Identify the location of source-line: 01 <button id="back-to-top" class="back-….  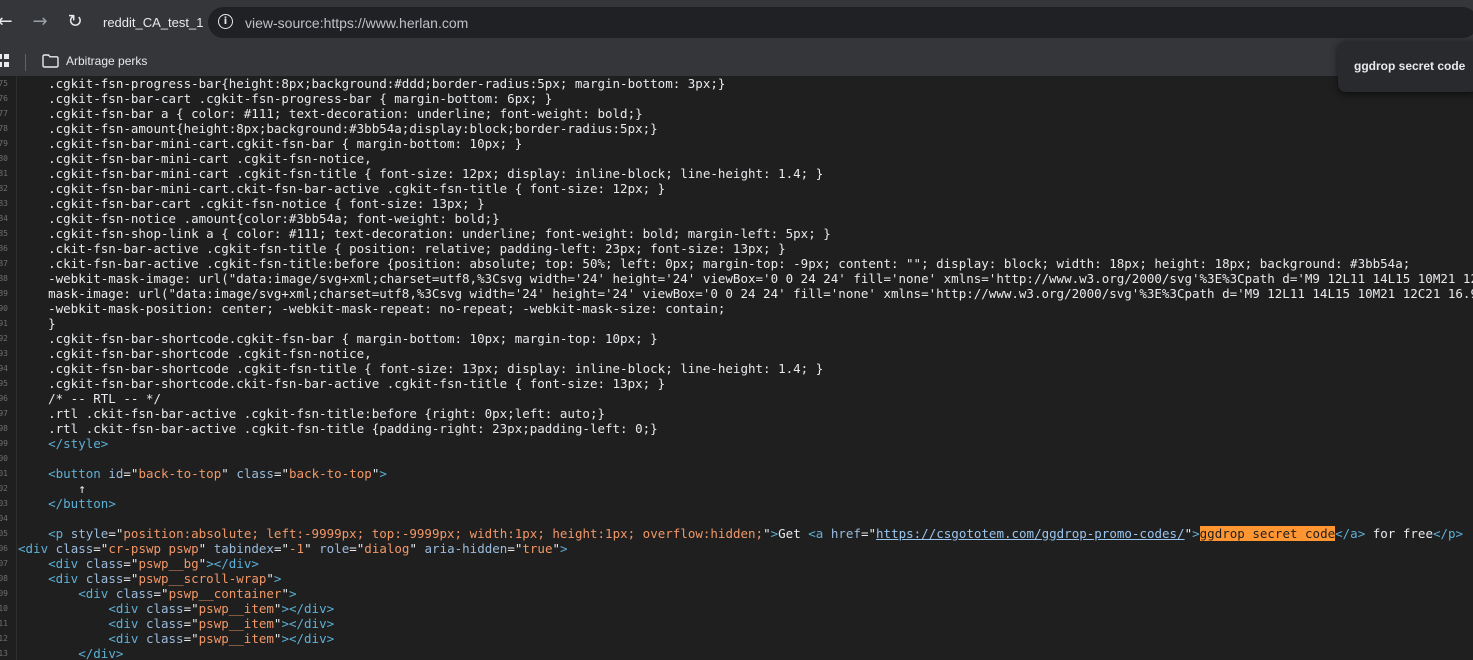
(736, 473).